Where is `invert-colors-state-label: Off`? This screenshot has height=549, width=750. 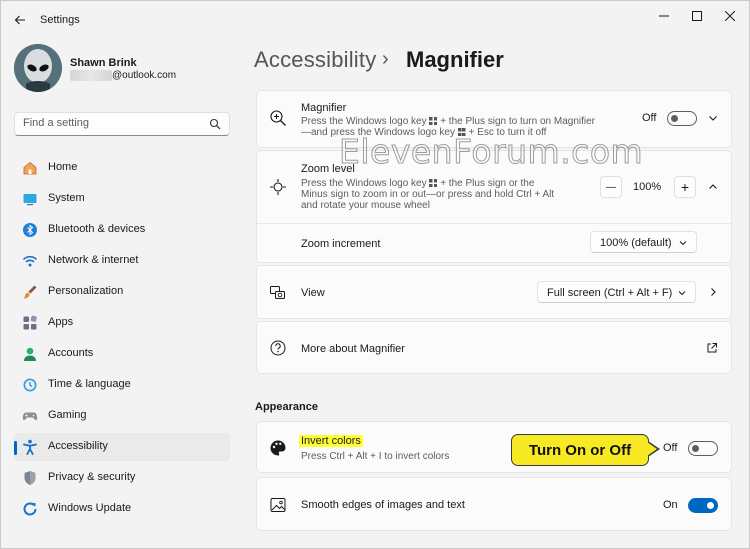
invert-colors-state-label: Off is located at coordinates (670, 448).